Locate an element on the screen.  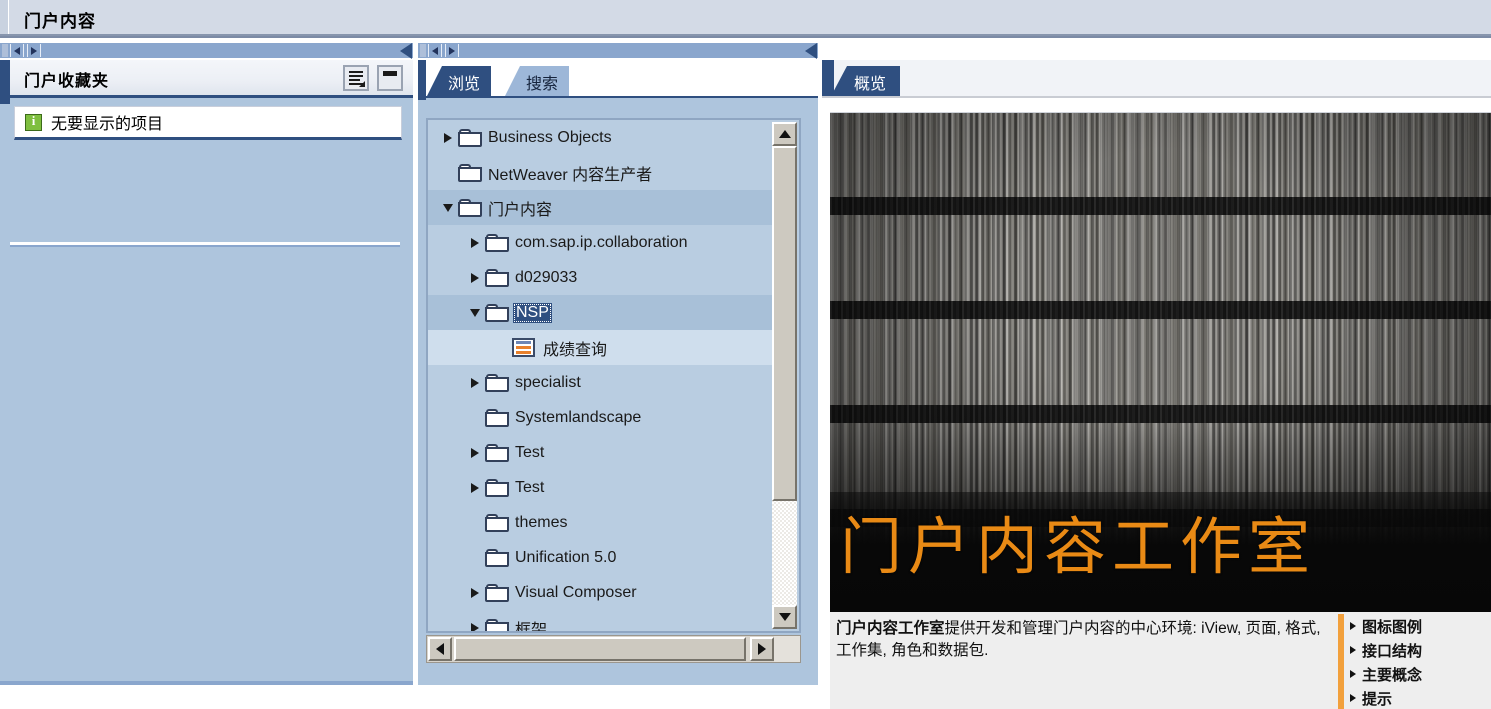
tree-node: 门户内容 is located at coordinates (600, 207).